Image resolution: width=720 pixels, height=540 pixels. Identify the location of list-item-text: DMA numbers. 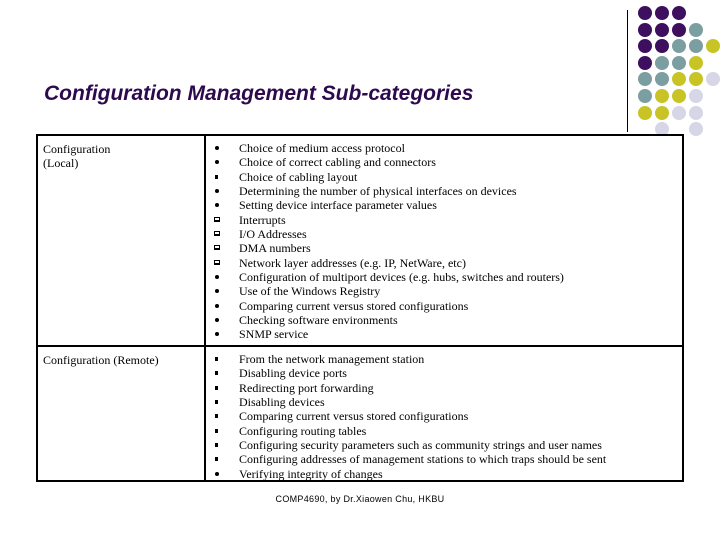
(275, 248).